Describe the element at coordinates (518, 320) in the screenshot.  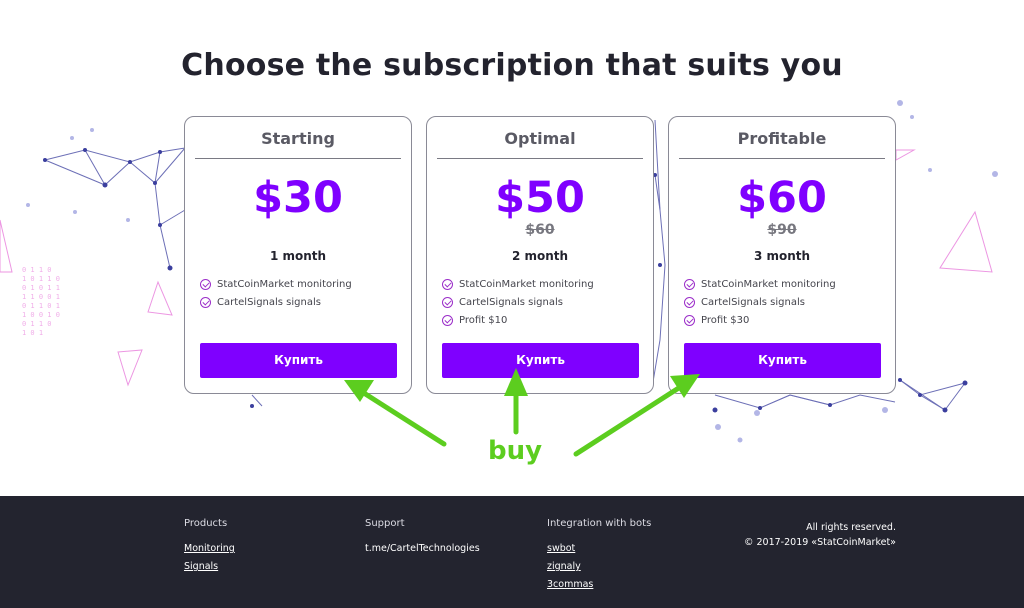
I see `feature-item: Profit $10` at that location.